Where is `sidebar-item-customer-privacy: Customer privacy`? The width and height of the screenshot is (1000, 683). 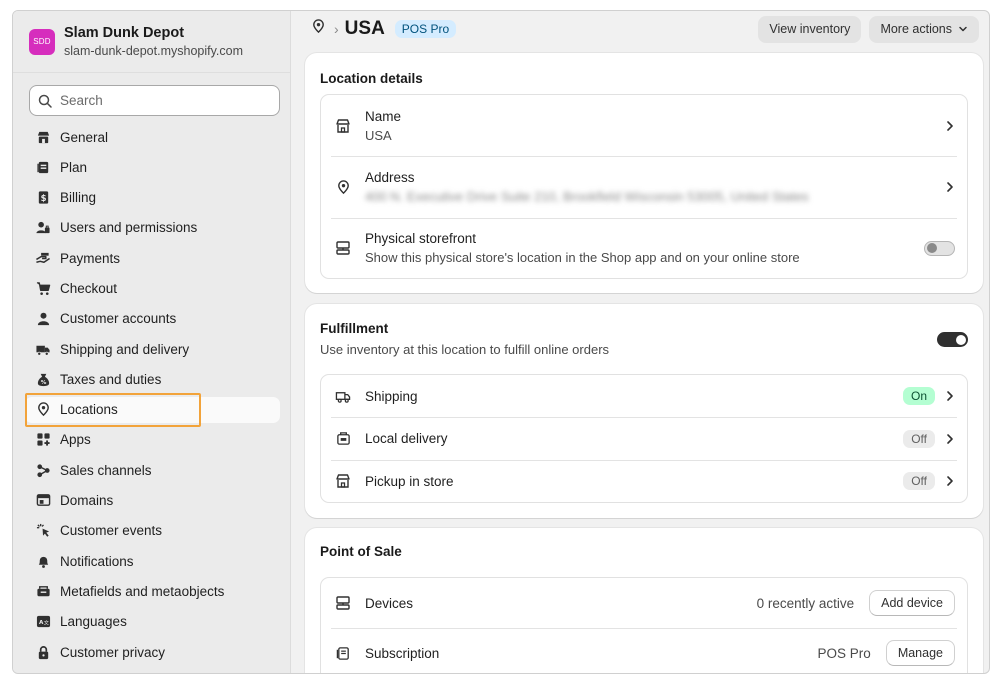
sidebar-item-customer-privacy: Customer privacy is located at coordinates (152, 652).